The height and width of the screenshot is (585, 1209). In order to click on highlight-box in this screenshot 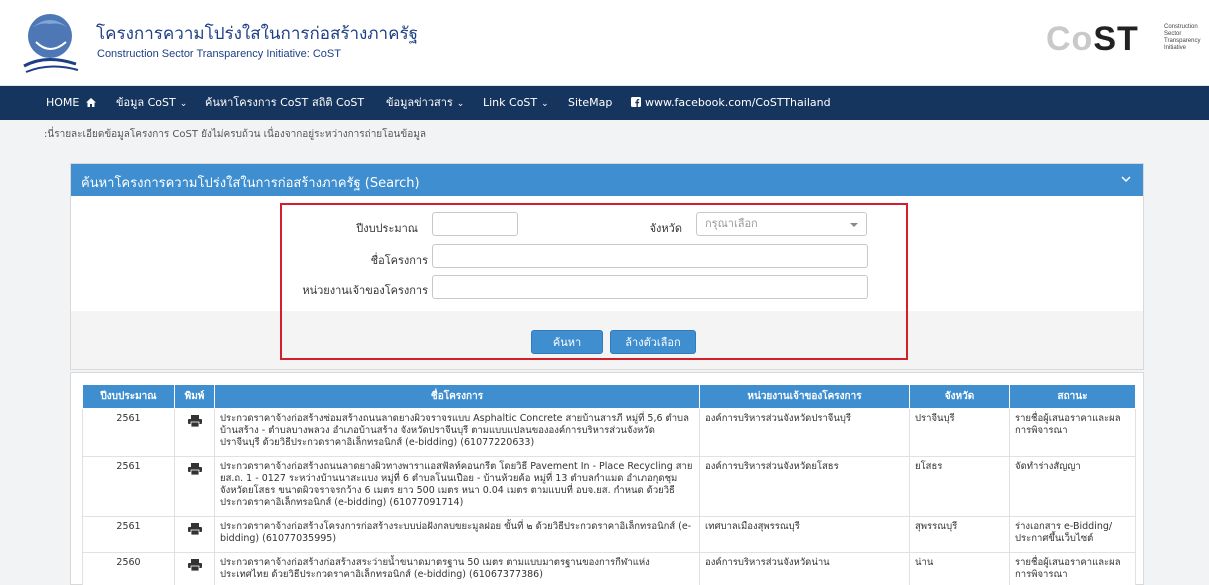, I will do `click(594, 281)`.